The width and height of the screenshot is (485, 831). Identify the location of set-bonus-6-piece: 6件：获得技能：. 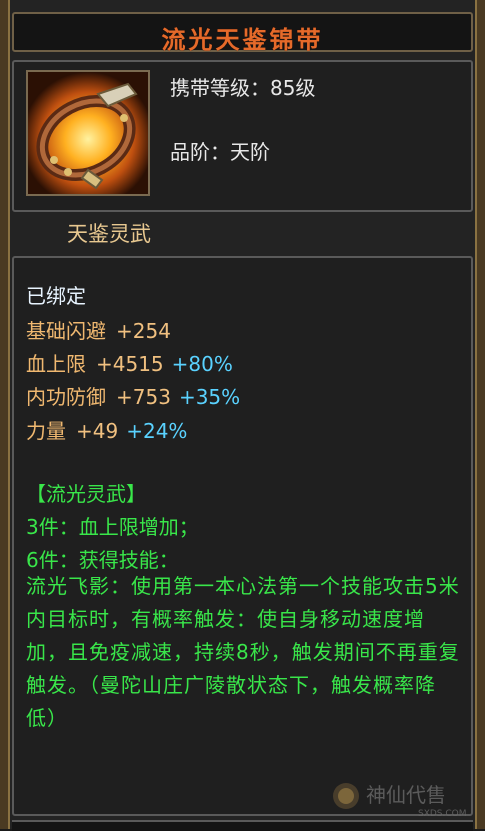
(102, 560).